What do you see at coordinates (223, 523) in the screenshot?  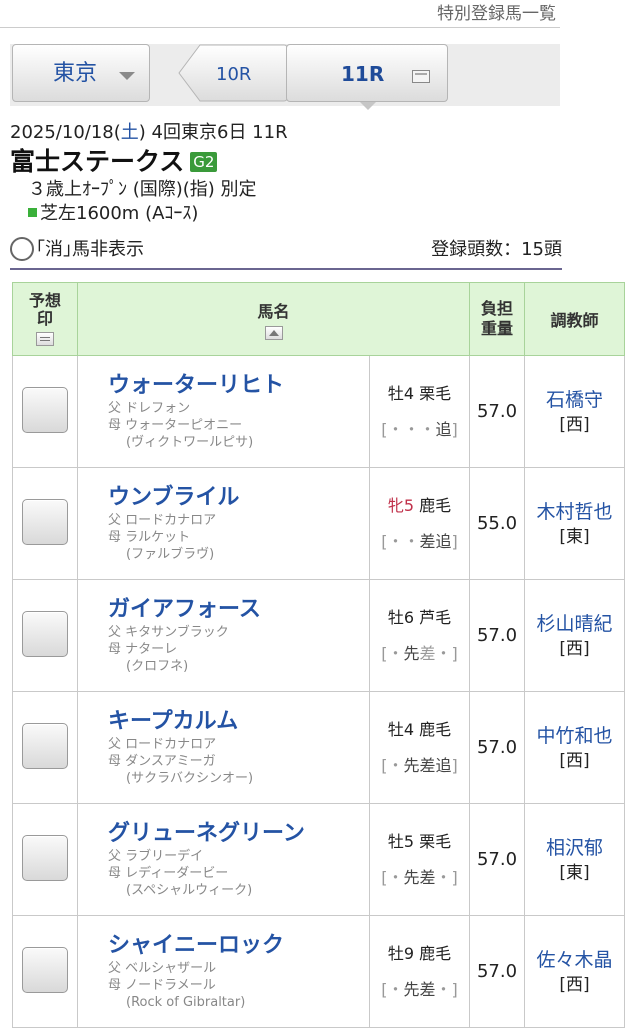 I see `horse-cell: ウンブライル父 ロードカナロア母 ラルケット (ファルブラヴ)` at bounding box center [223, 523].